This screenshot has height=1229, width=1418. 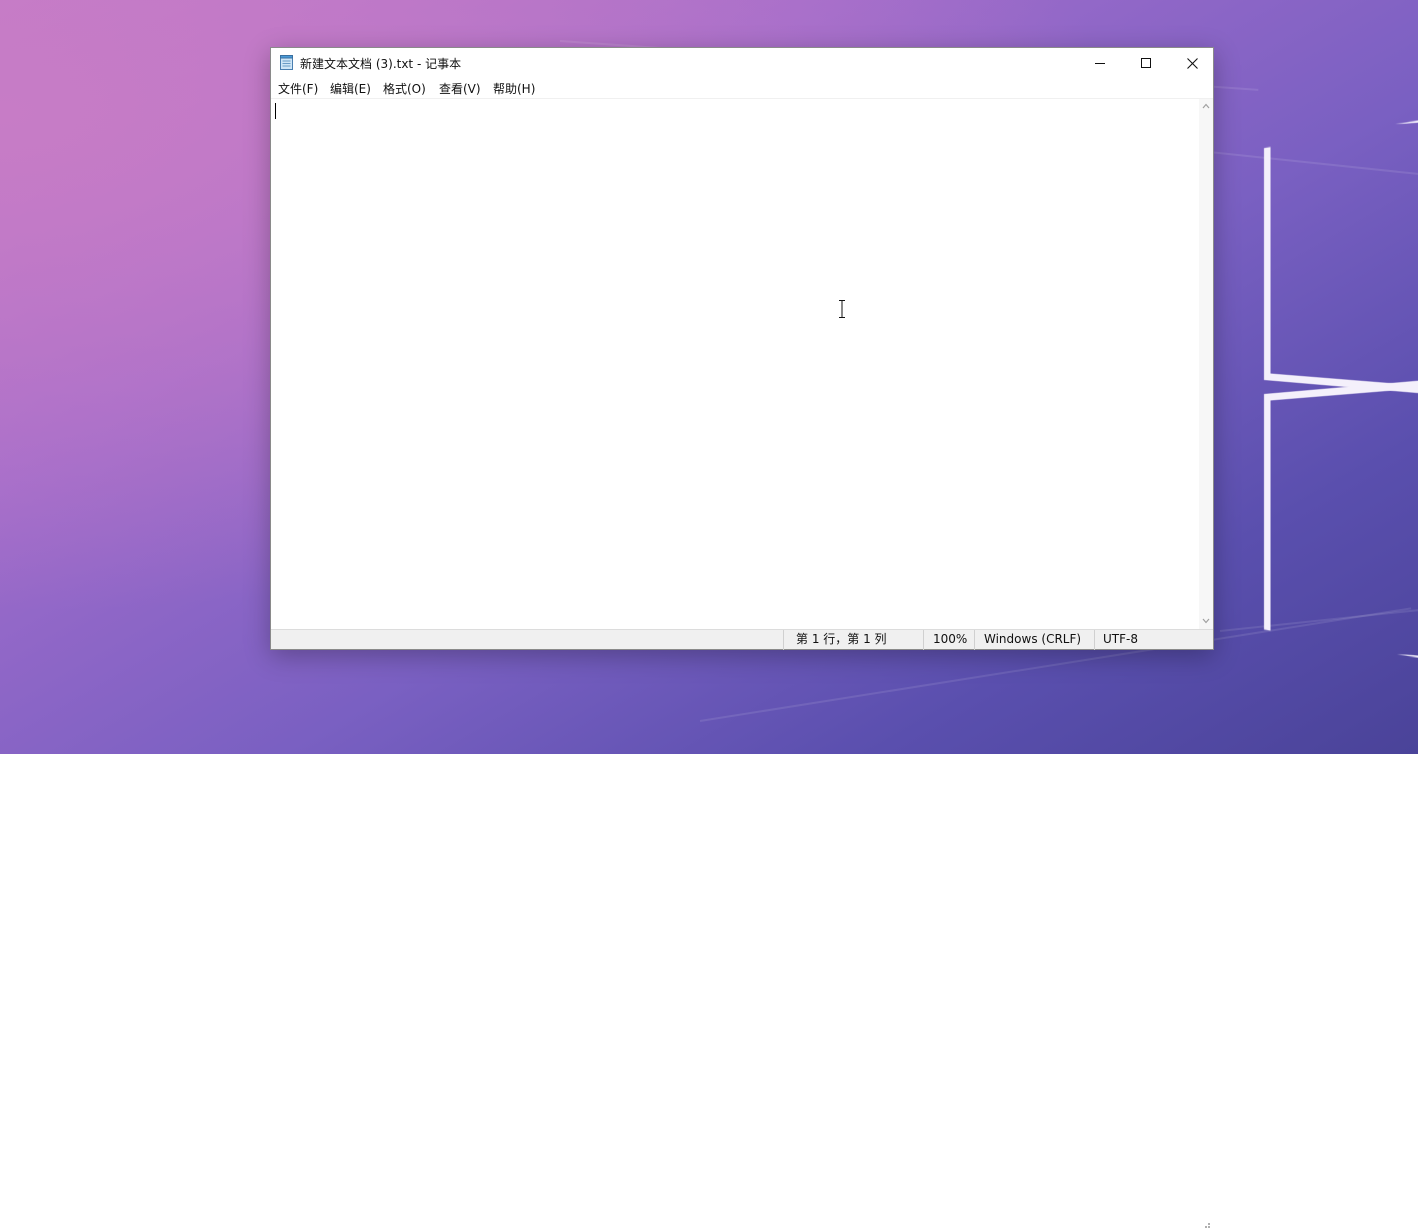 I want to click on title-bar: 新建文本文档 (3).txt - 记事本, so click(x=742, y=63).